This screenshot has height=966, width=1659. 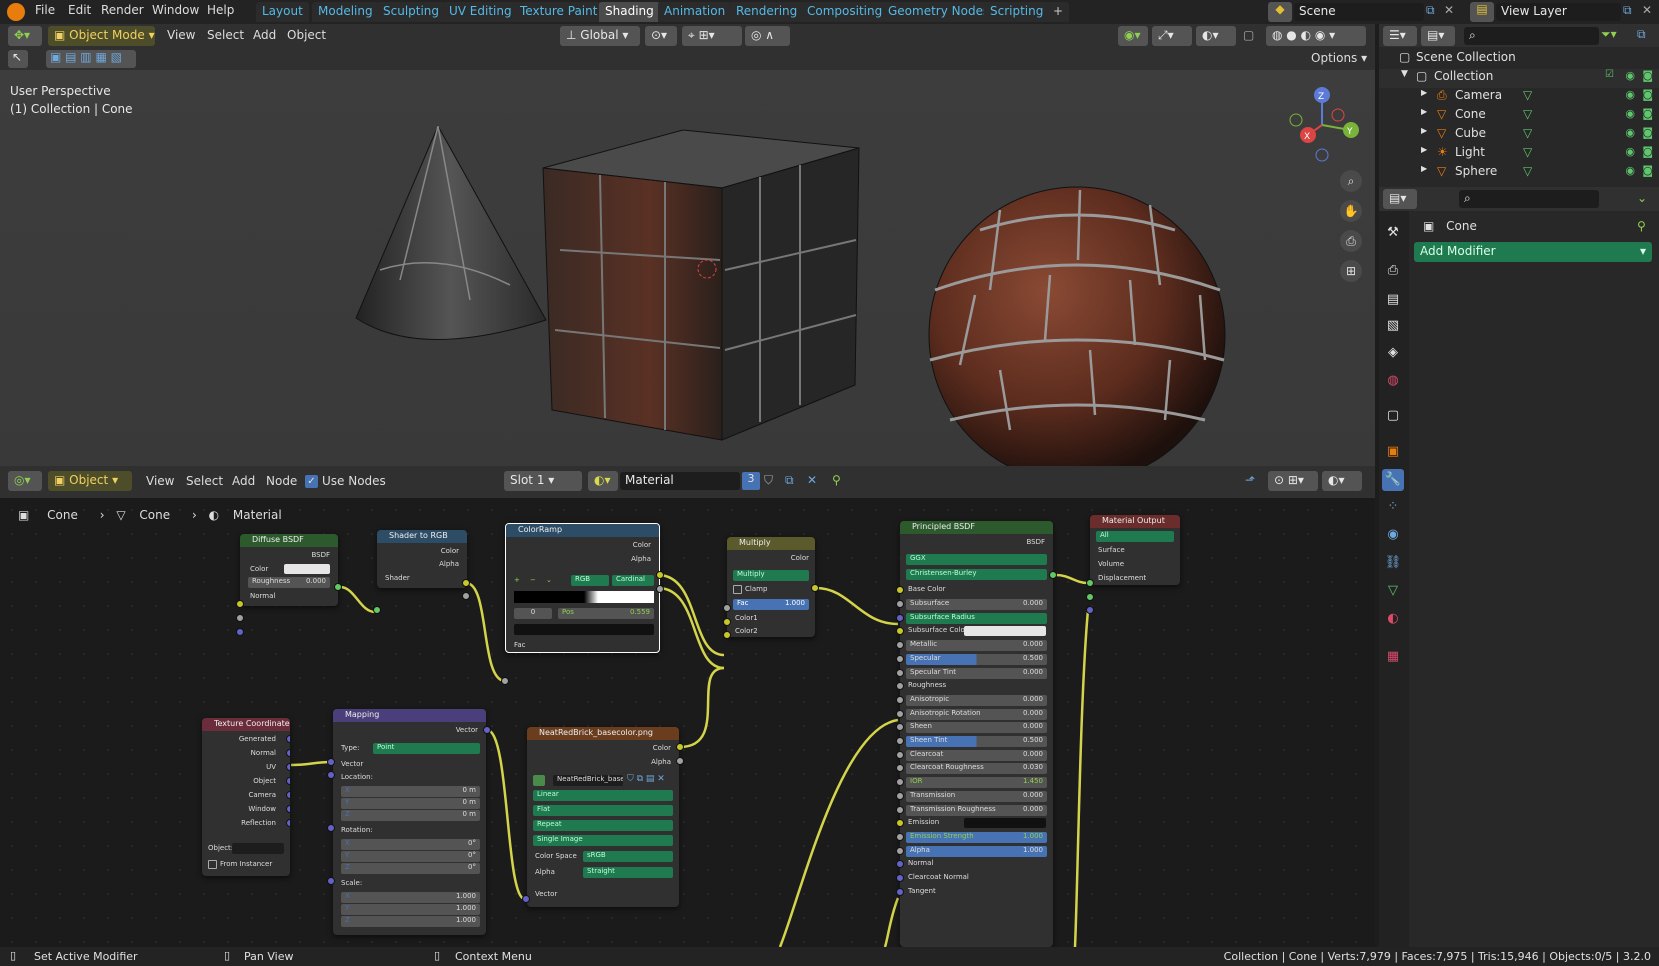 What do you see at coordinates (976, 646) in the screenshot?
I see `value-field: Metallic 0.000` at bounding box center [976, 646].